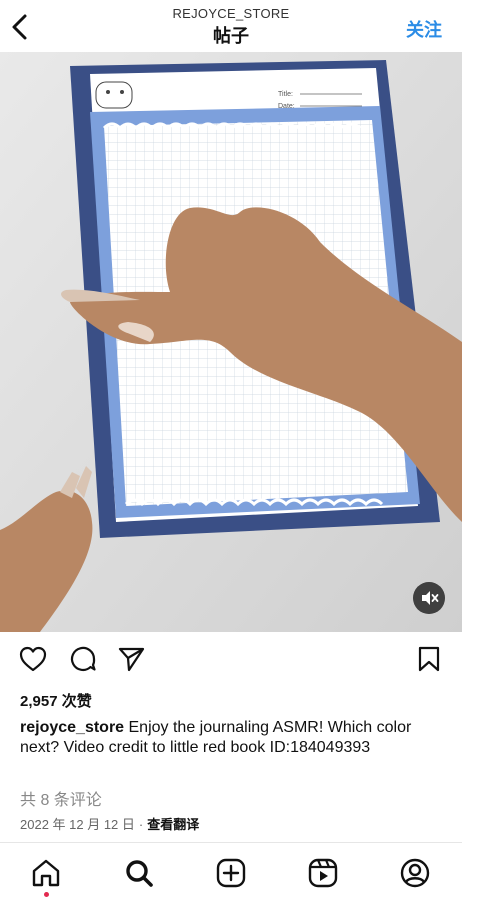 This screenshot has width=487, height=898. Describe the element at coordinates (56, 700) in the screenshot. I see `likes-count: 2,957 次赞` at that location.